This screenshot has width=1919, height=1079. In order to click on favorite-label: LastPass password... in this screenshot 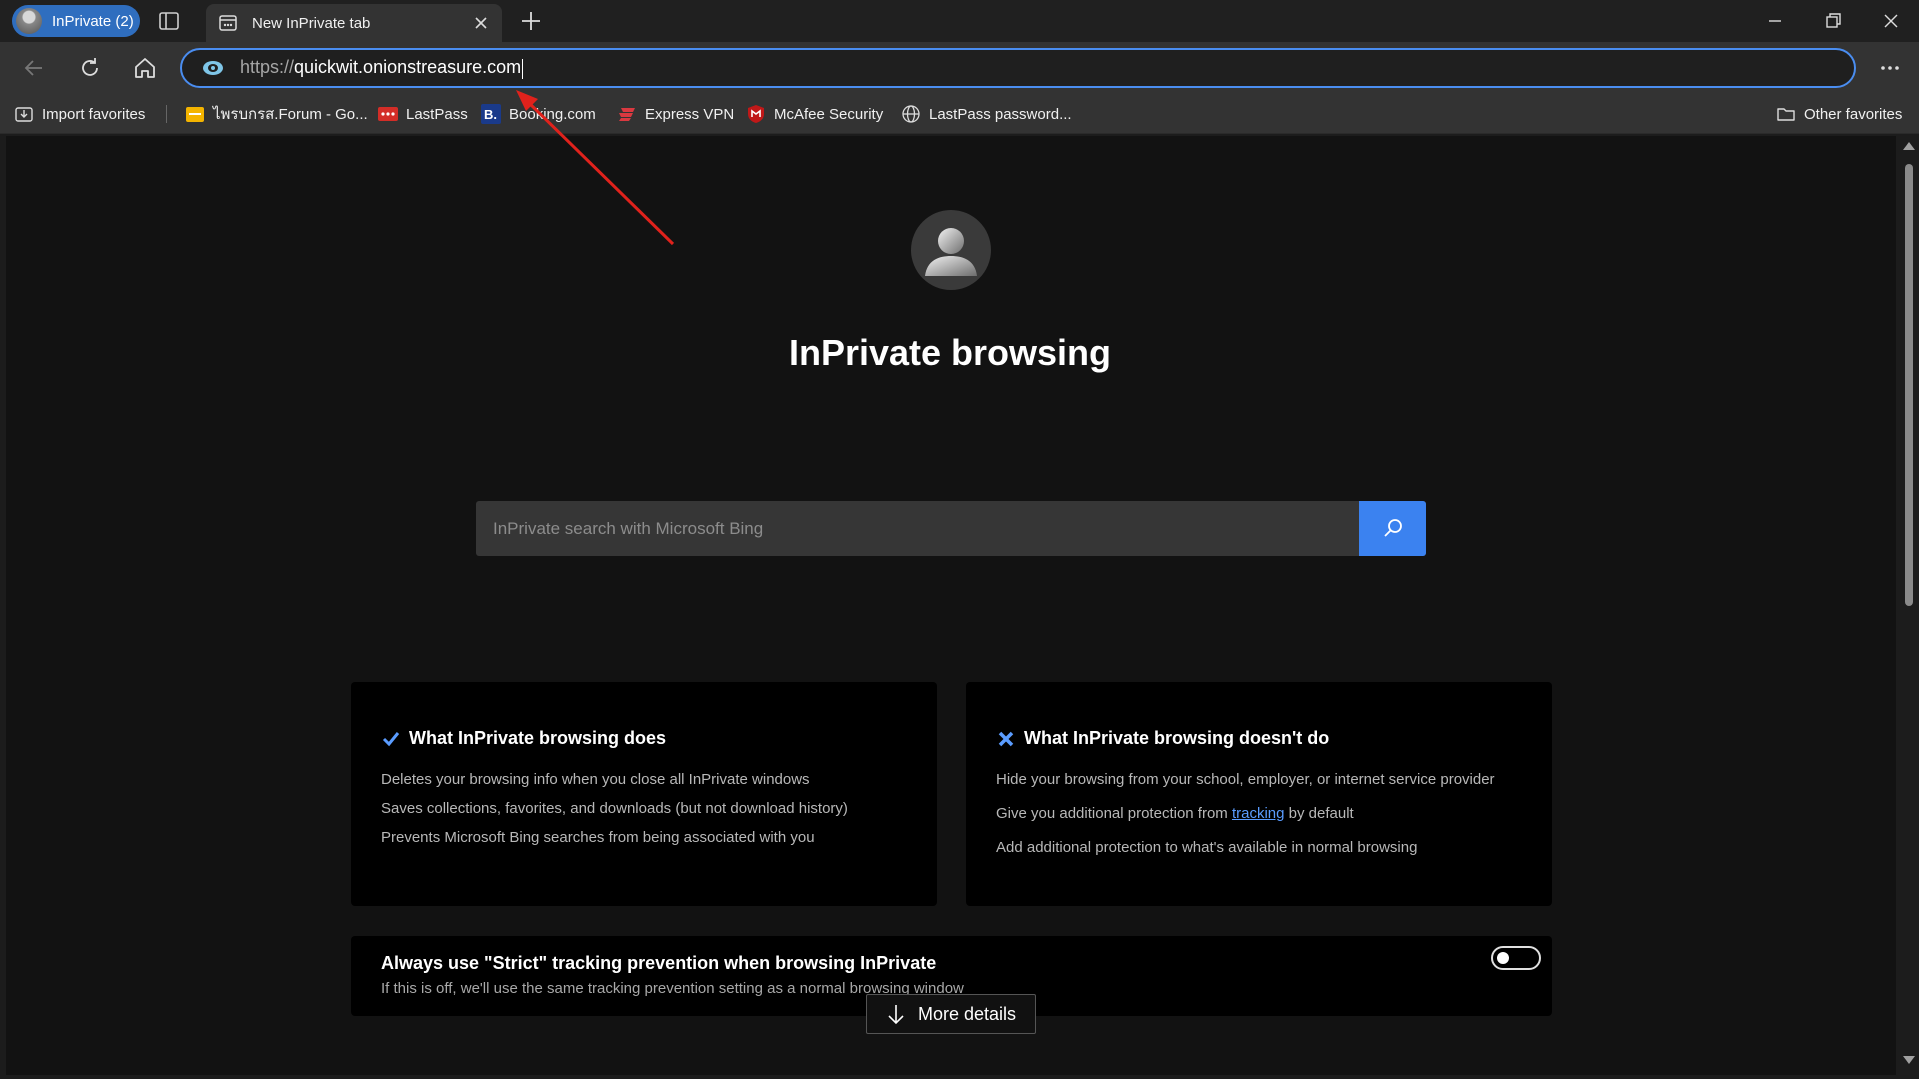, I will do `click(1000, 114)`.